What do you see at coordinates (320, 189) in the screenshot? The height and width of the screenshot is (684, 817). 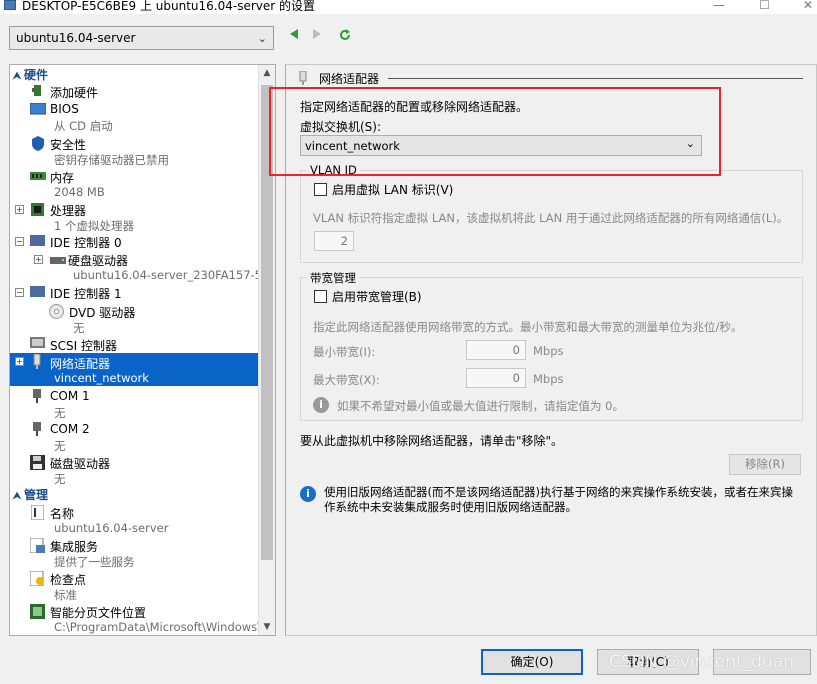 I see `vlan-checkbox` at bounding box center [320, 189].